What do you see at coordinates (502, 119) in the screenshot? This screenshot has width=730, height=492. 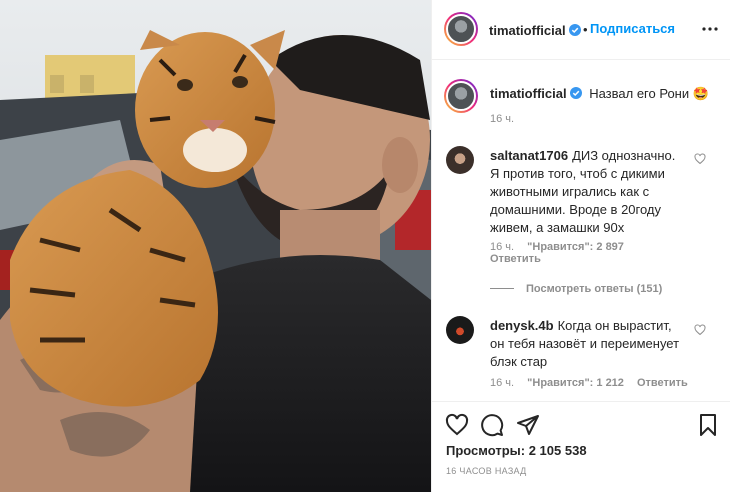 I see `caption-timestamp: 16 ч.` at bounding box center [502, 119].